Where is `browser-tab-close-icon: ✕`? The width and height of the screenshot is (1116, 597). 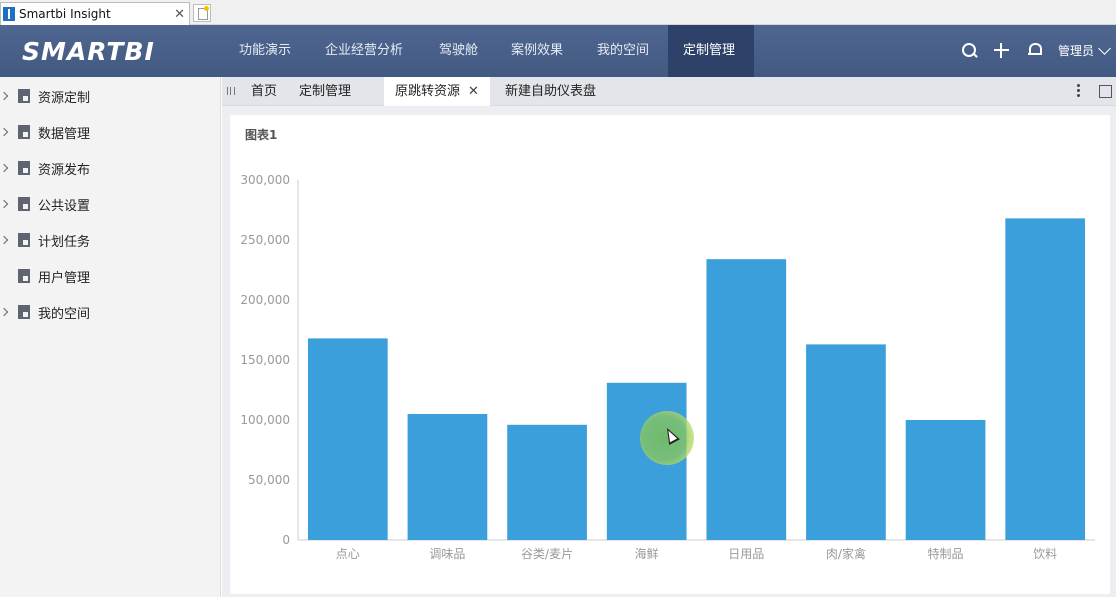
browser-tab-close-icon: ✕ is located at coordinates (179, 14).